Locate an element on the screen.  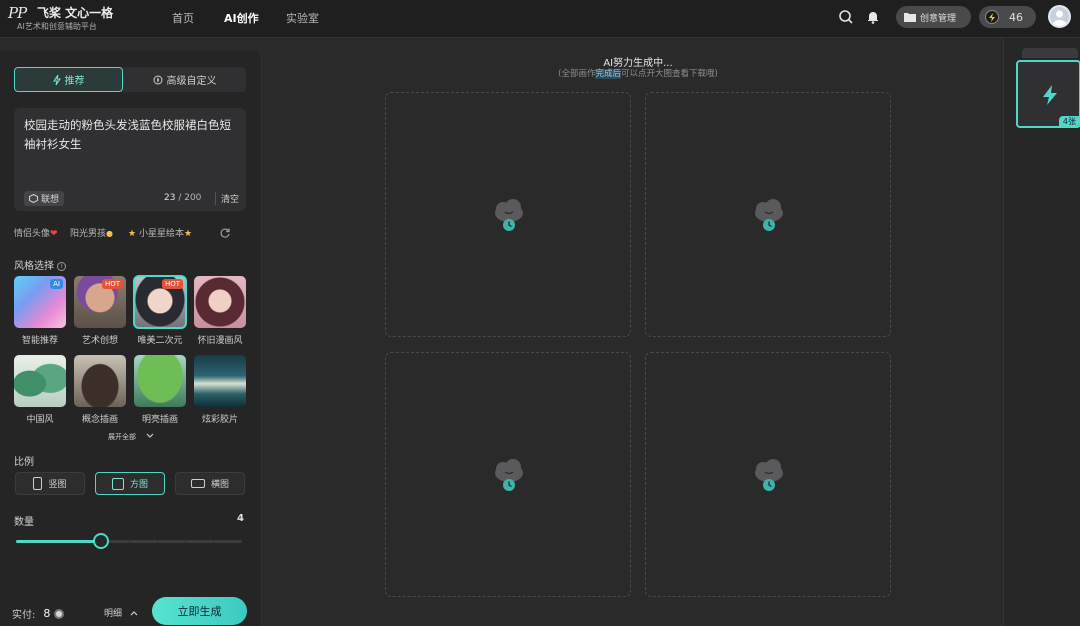
suggestion-label: 小星星绘本 is located at coordinates (161, 234).